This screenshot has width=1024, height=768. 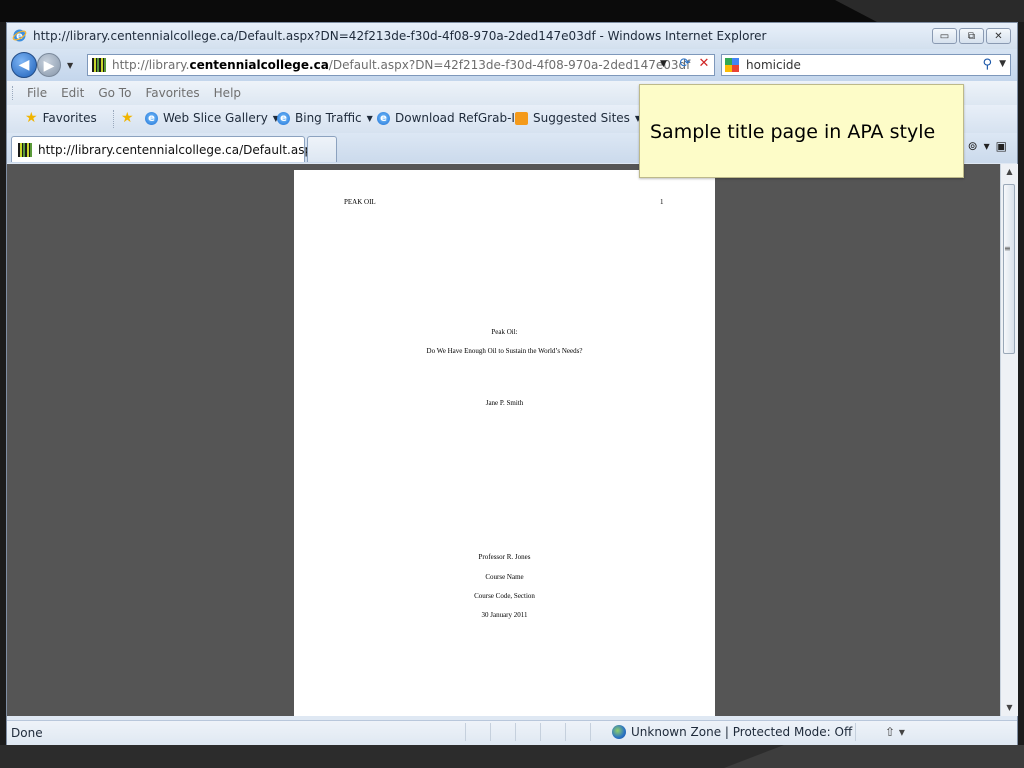 I want to click on url-prefix: http://library., so click(x=151, y=65).